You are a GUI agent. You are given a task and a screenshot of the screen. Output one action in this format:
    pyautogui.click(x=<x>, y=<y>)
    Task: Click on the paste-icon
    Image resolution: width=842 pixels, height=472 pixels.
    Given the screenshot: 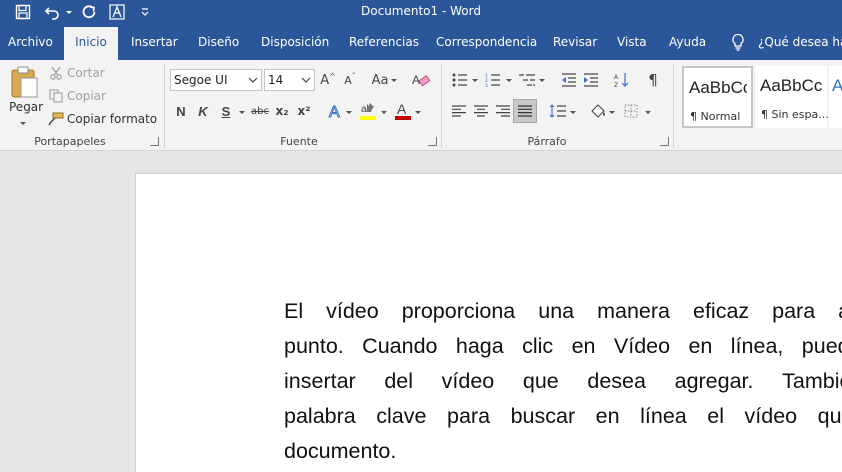 What is the action you would take?
    pyautogui.click(x=24, y=82)
    